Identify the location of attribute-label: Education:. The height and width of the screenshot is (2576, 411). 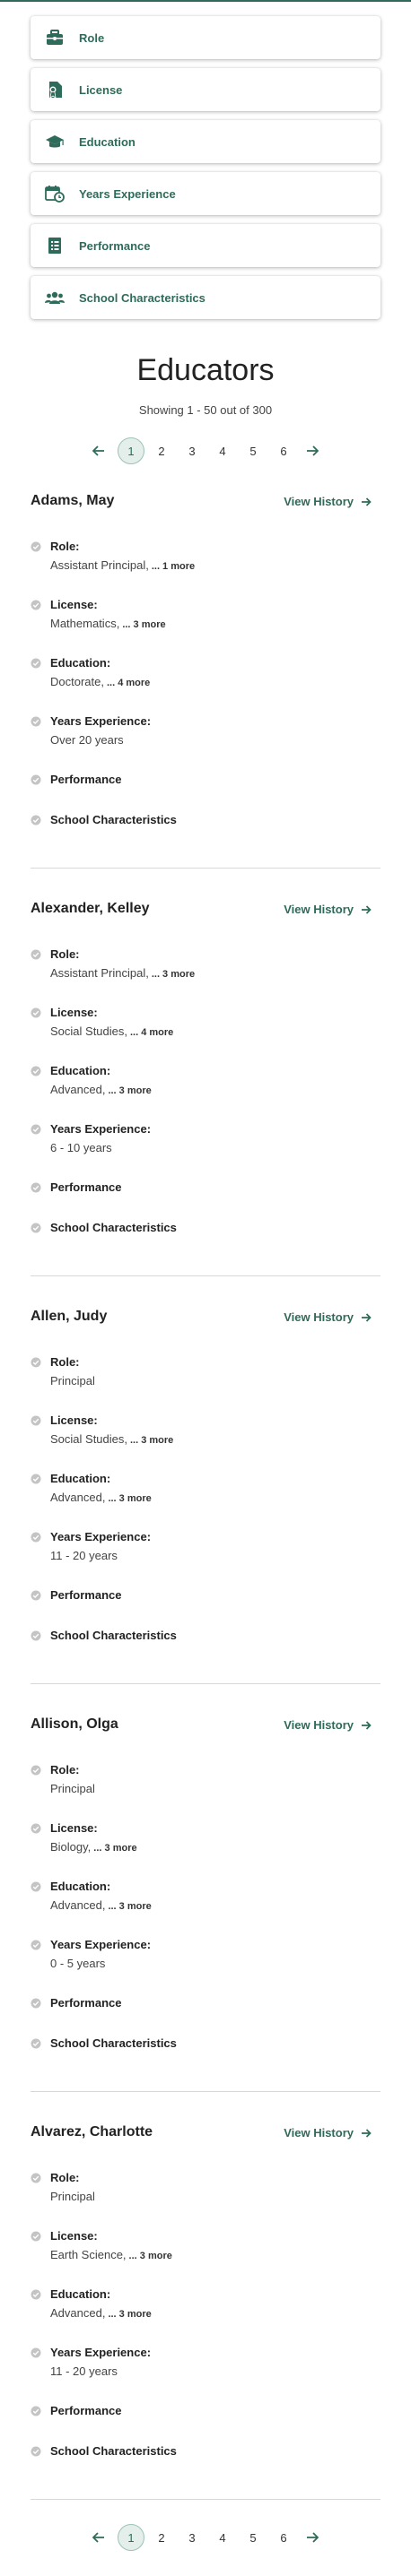
(80, 1070).